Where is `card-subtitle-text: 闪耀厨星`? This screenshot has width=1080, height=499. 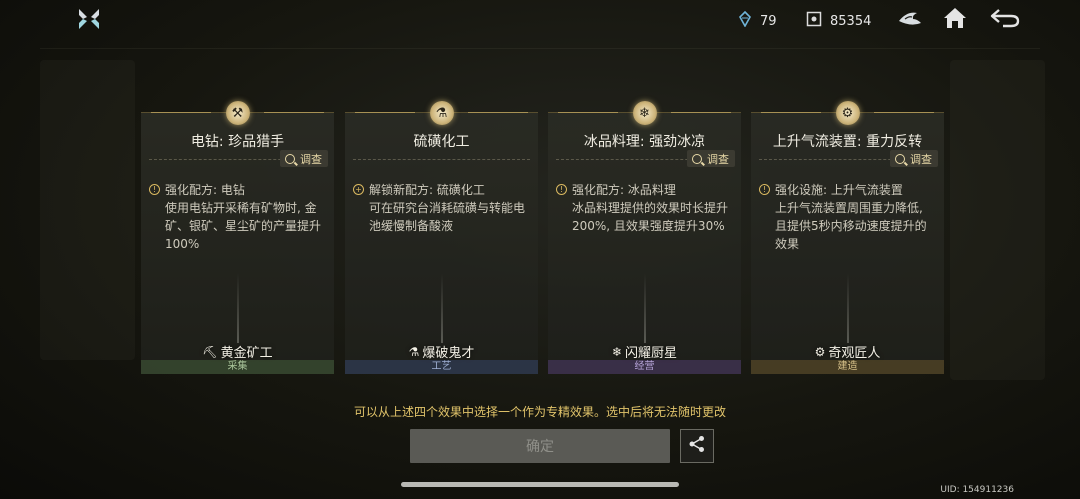 card-subtitle-text: 闪耀厨星 is located at coordinates (651, 353).